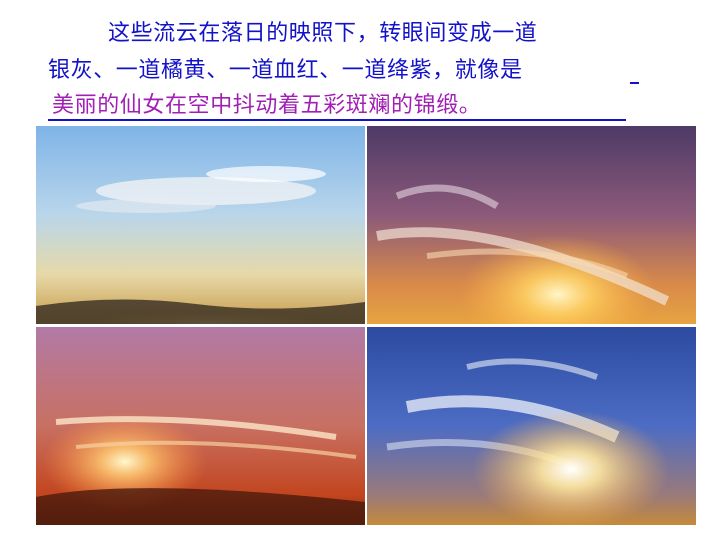  What do you see at coordinates (337, 120) in the screenshot?
I see `answer-underline` at bounding box center [337, 120].